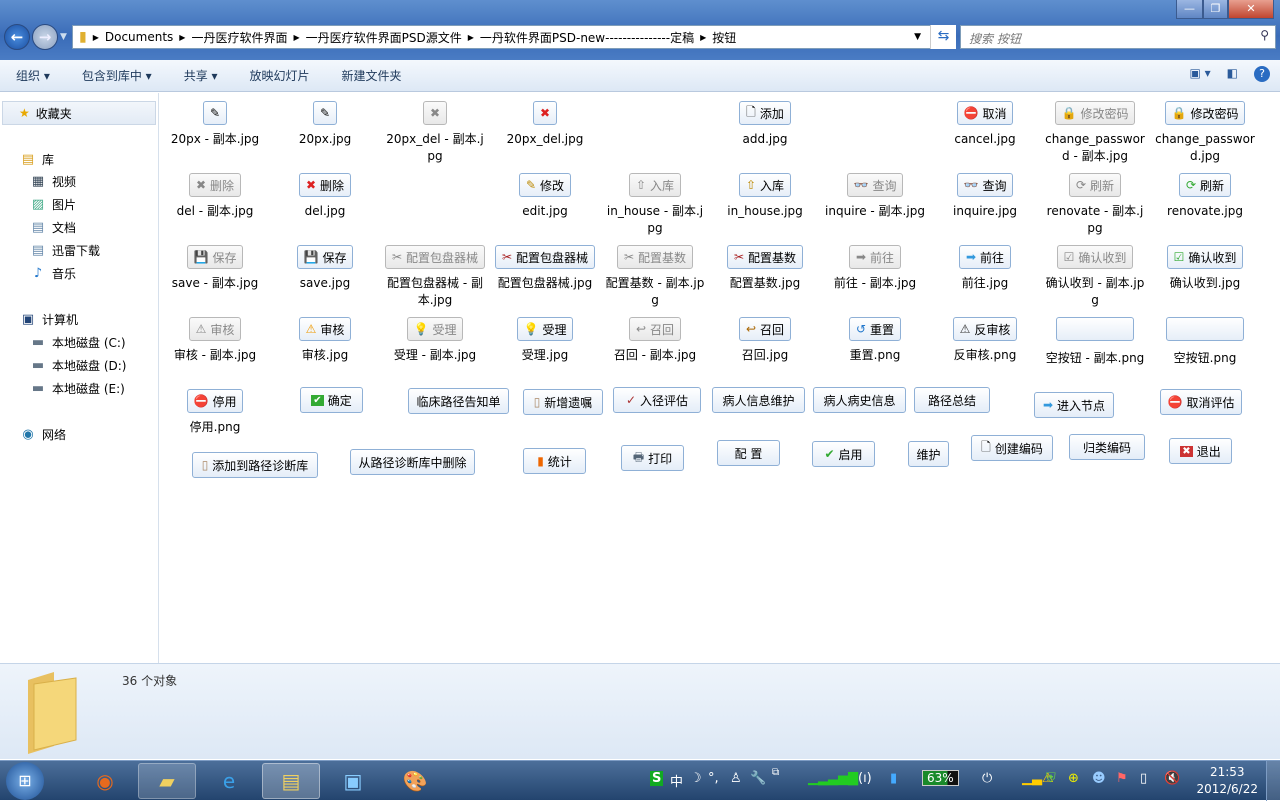 The image size is (1280, 801). Describe the element at coordinates (1051, 778) in the screenshot. I see `security-shield-icon: ⛨` at that location.